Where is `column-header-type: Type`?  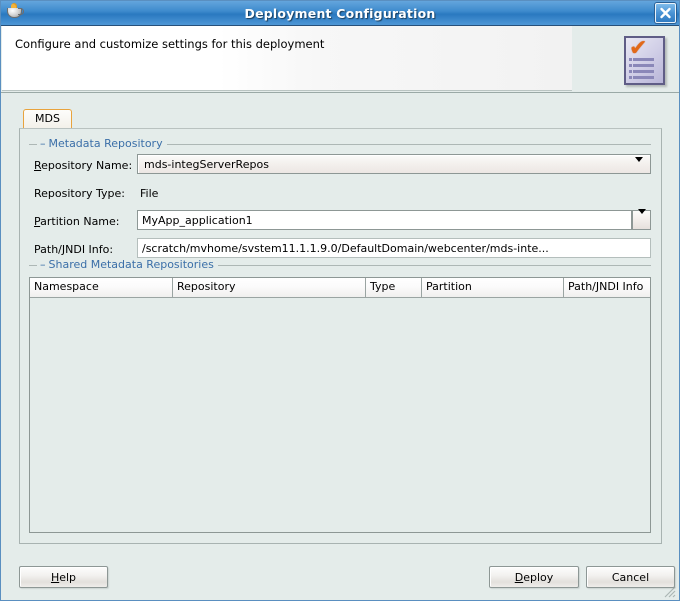
column-header-type: Type is located at coordinates (394, 287).